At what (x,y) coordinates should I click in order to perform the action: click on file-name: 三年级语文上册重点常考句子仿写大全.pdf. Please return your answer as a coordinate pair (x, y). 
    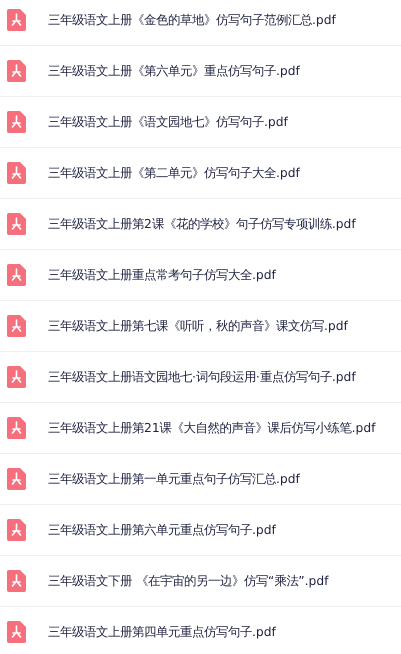
    Looking at the image, I should click on (162, 275).